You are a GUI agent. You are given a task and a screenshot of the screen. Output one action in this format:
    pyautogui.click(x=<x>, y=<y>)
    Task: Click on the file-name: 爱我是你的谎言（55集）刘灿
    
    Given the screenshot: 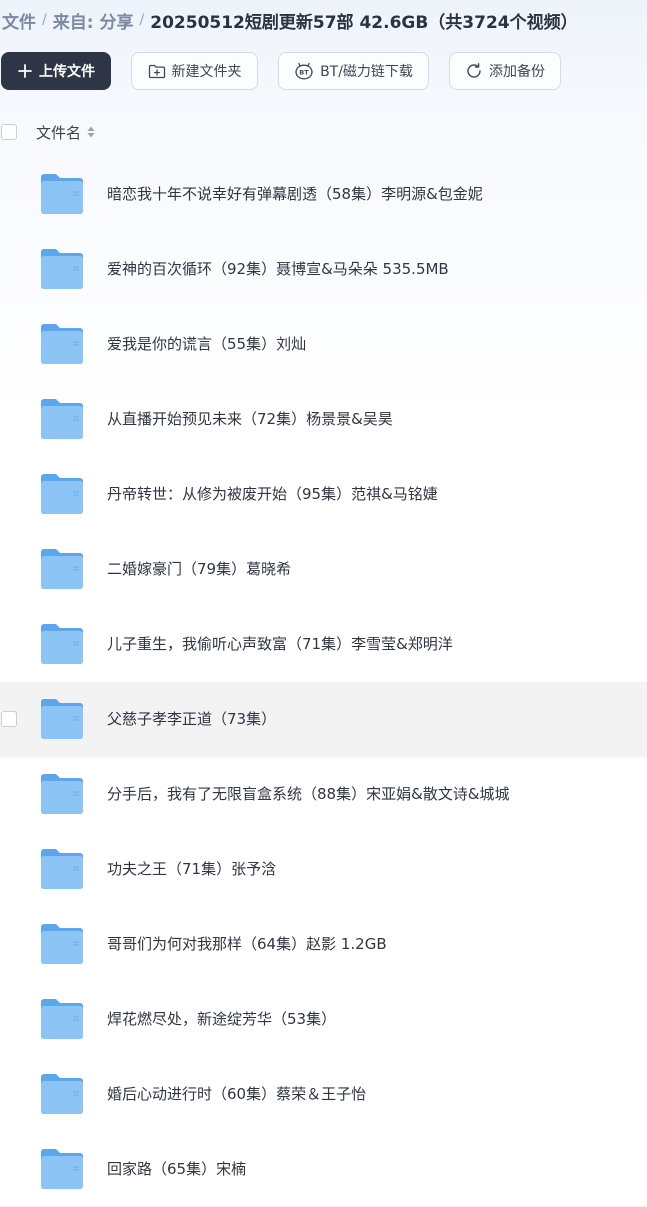 What is the action you would take?
    pyautogui.click(x=206, y=344)
    